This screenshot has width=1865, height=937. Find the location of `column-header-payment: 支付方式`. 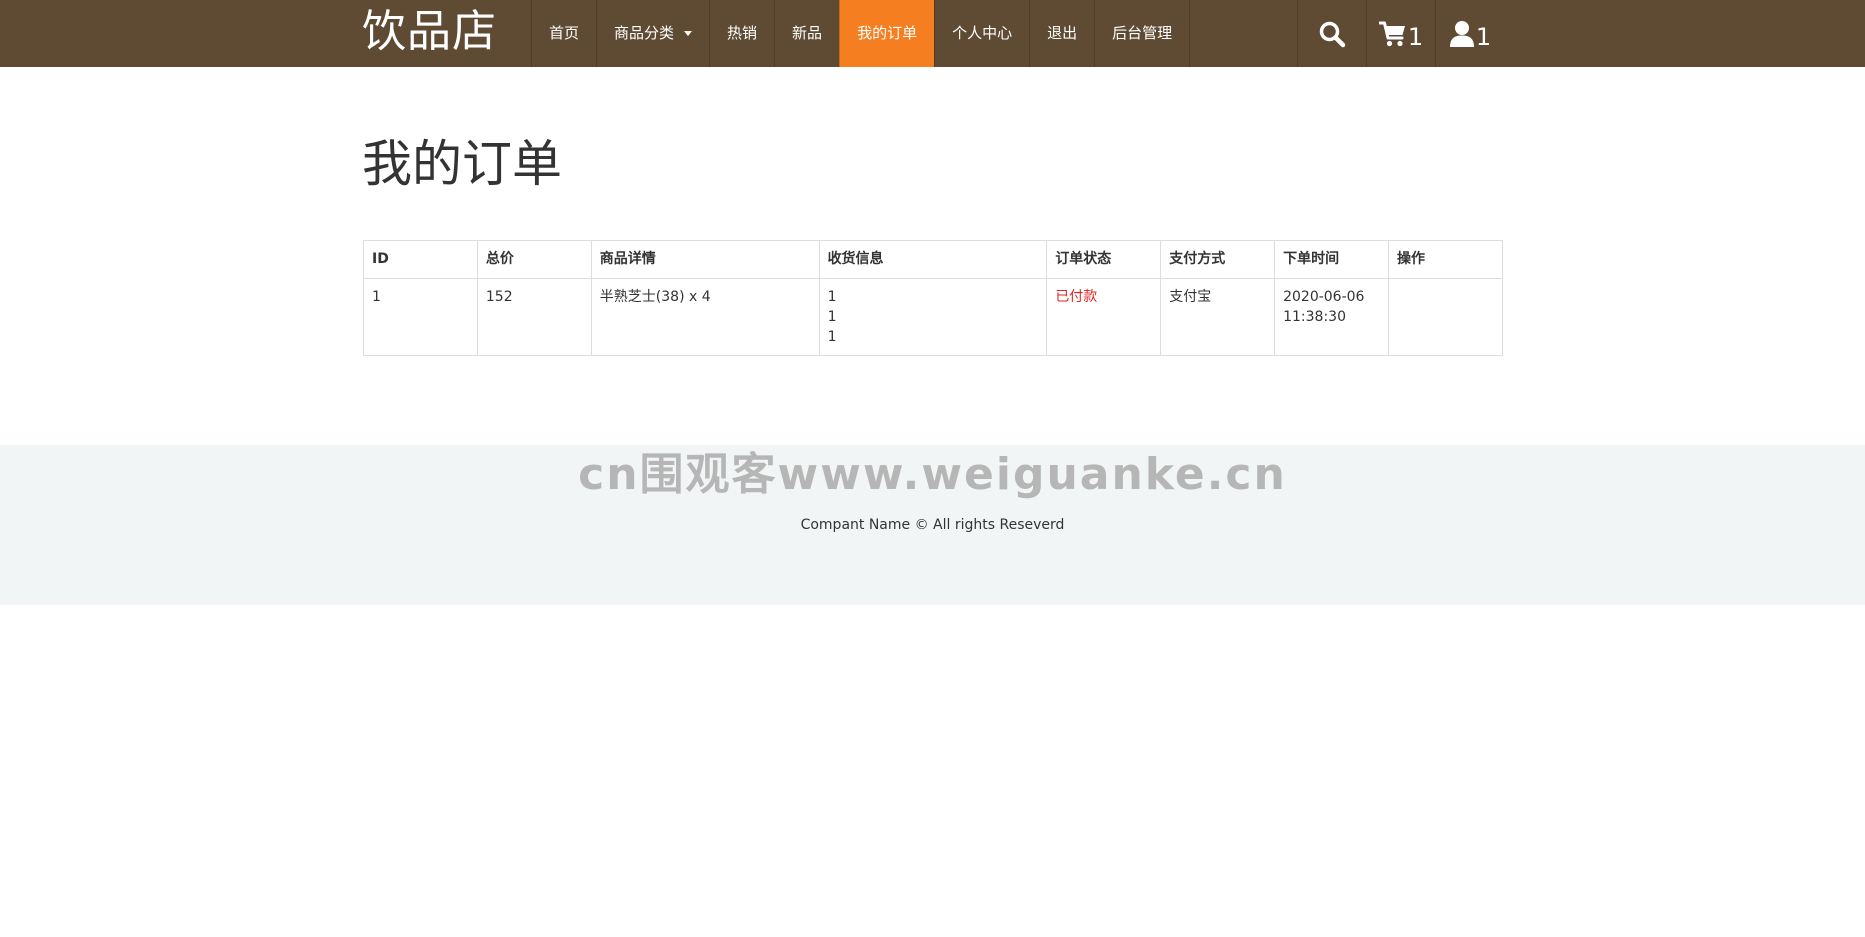

column-header-payment: 支付方式 is located at coordinates (1218, 259).